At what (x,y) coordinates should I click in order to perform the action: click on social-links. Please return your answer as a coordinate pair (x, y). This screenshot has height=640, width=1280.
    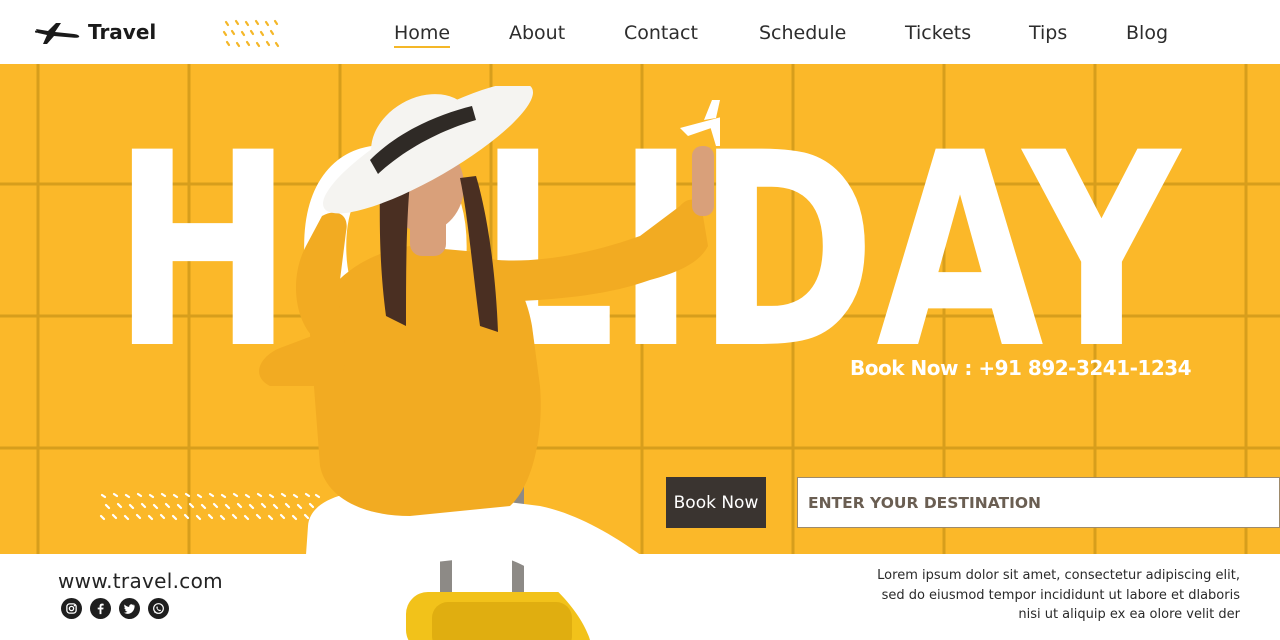
    Looking at the image, I should click on (115, 608).